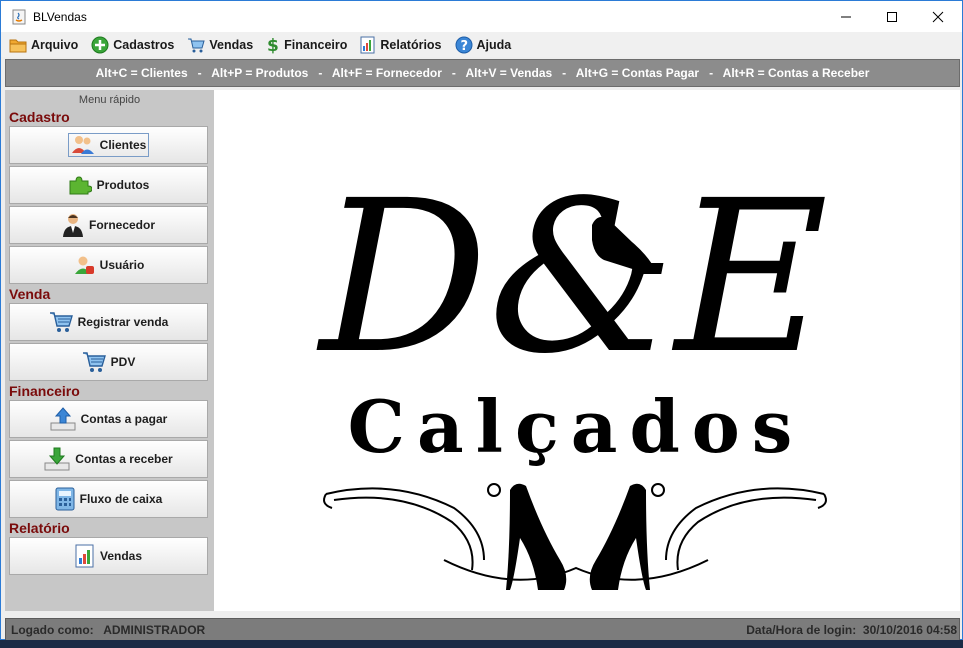  What do you see at coordinates (121, 225) in the screenshot?
I see `fornecedor-button-label: Fornecedor` at bounding box center [121, 225].